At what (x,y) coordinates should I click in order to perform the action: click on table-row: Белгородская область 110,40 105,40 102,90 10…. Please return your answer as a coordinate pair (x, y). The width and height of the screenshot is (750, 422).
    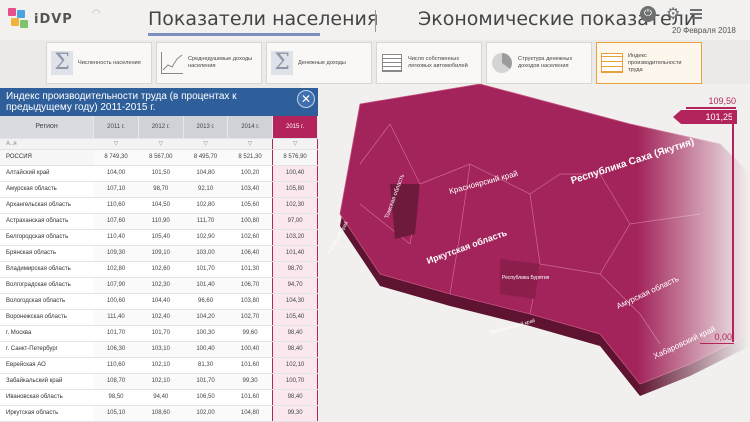
    Looking at the image, I should click on (159, 237).